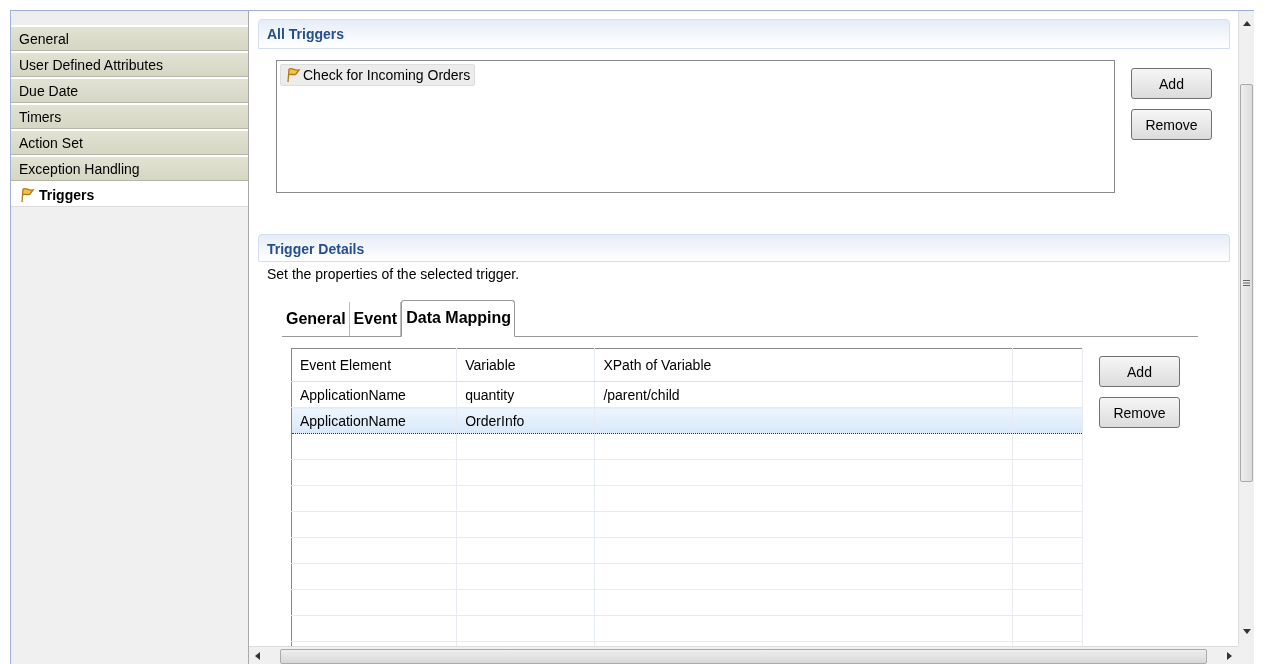 This screenshot has width=1269, height=664. I want to click on table-row: ApplicationName quantity /parent/child, so click(687, 394).